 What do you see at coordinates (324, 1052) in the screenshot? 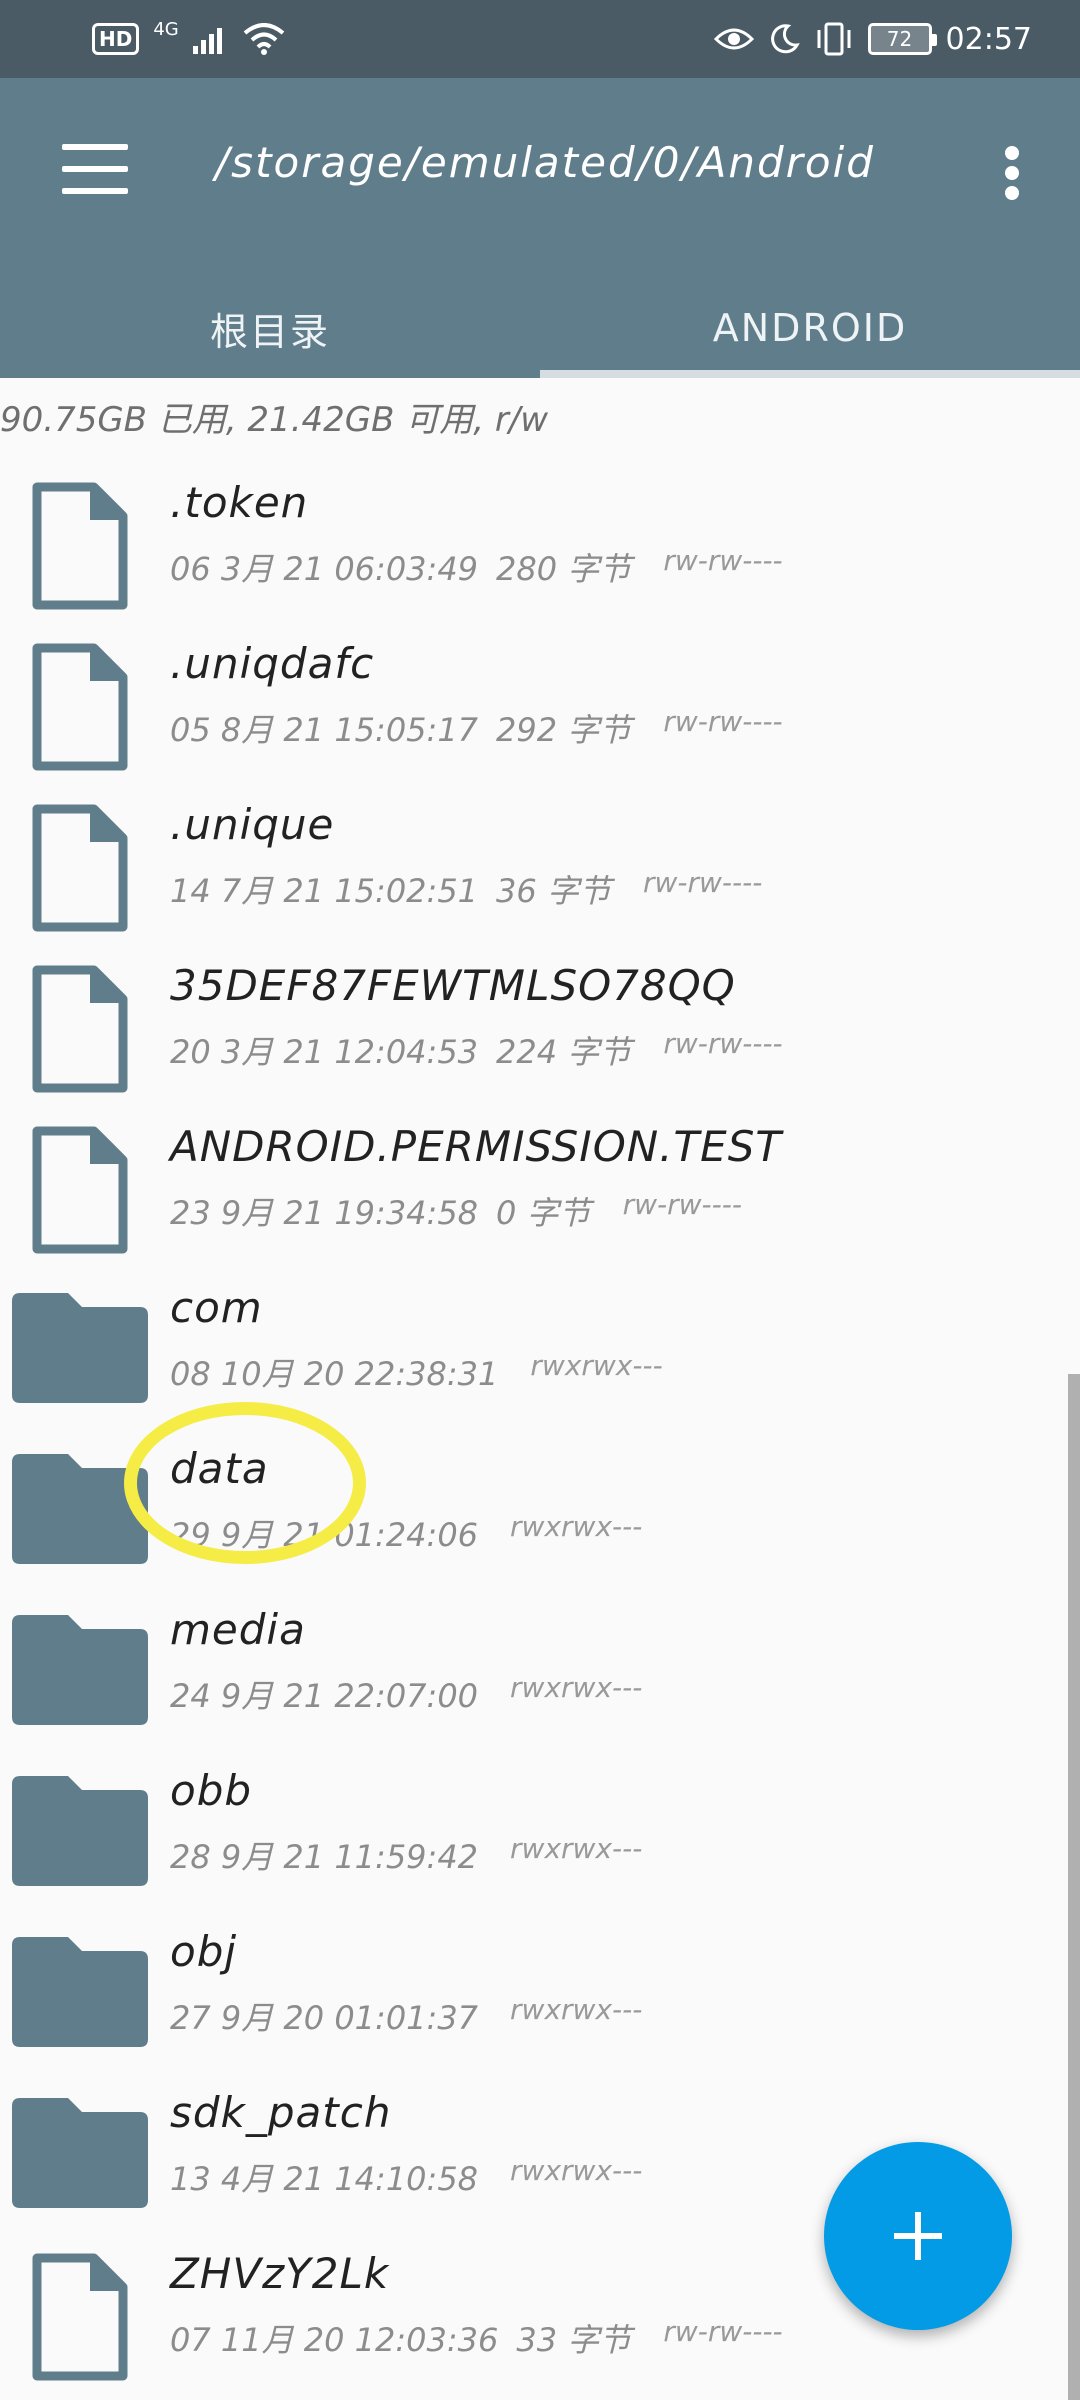
I see `item-date: 20 3月 21 12:04:53` at bounding box center [324, 1052].